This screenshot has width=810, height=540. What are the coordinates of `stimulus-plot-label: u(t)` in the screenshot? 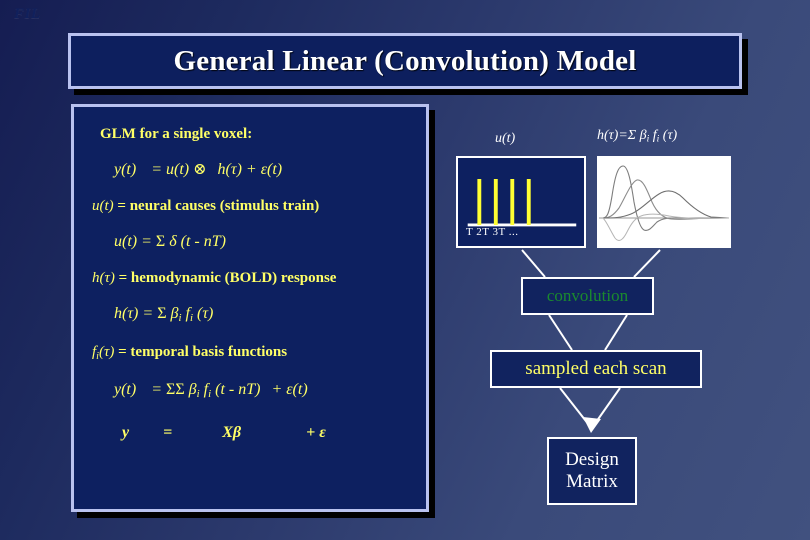 It's located at (505, 138).